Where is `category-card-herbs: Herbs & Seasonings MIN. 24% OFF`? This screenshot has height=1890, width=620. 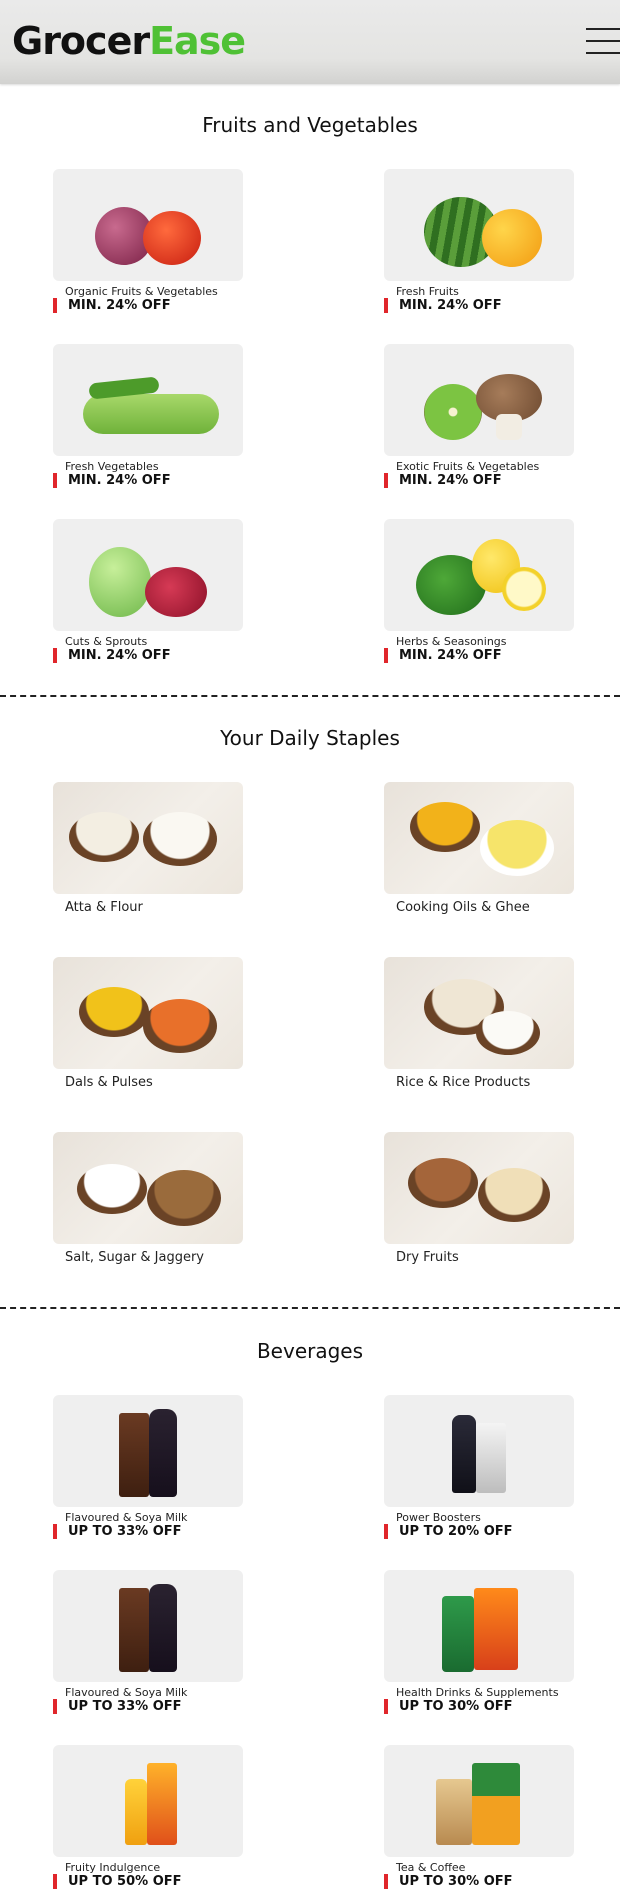 category-card-herbs: Herbs & Seasonings MIN. 24% OFF is located at coordinates (499, 594).